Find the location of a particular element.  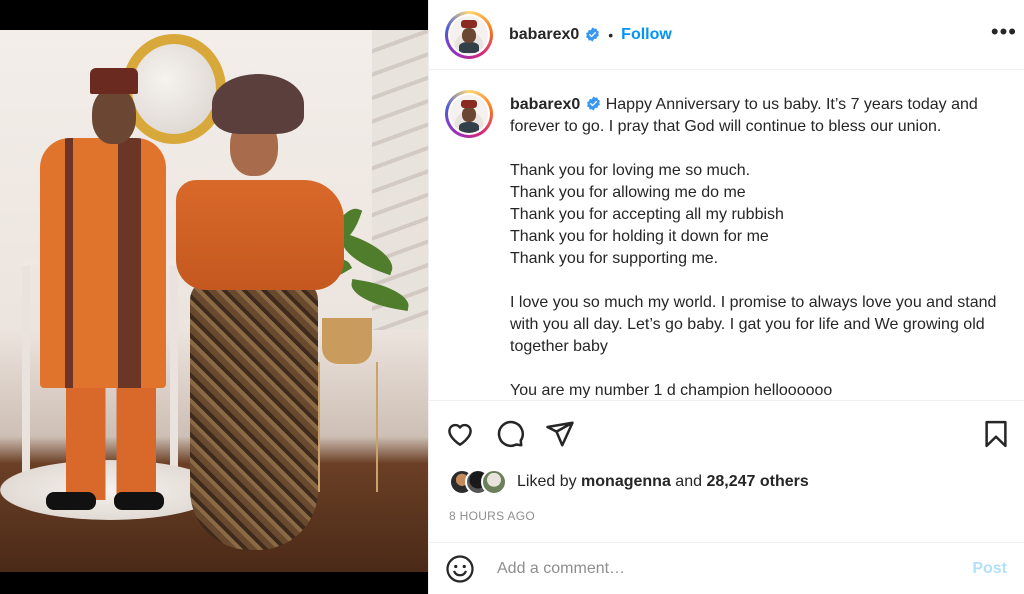

photo-man-cap is located at coordinates (114, 81).